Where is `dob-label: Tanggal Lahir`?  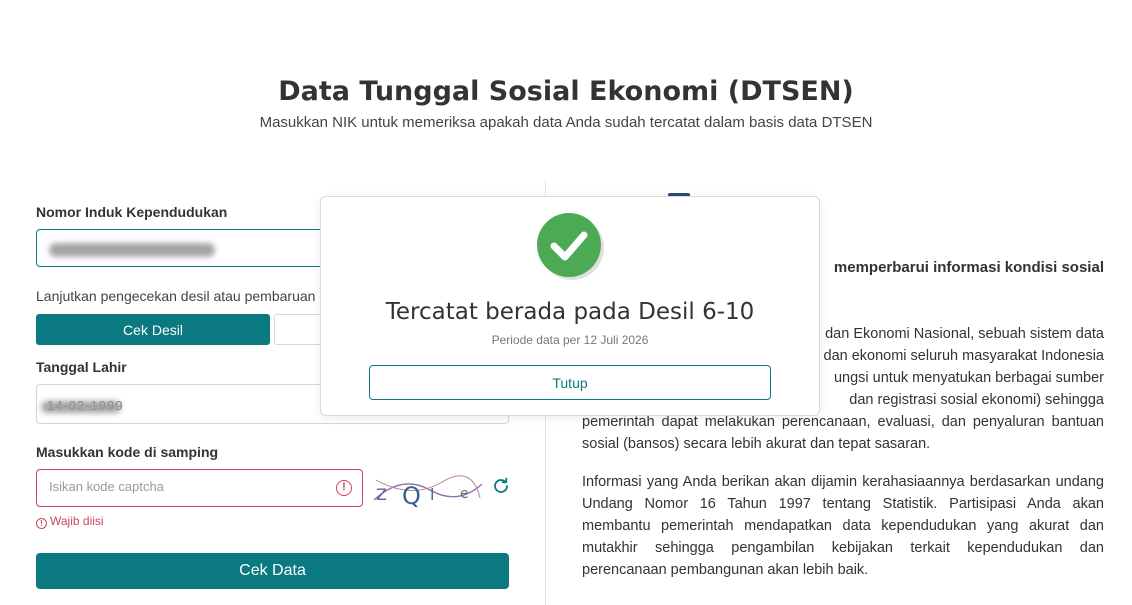
dob-label: Tanggal Lahir is located at coordinates (81, 367).